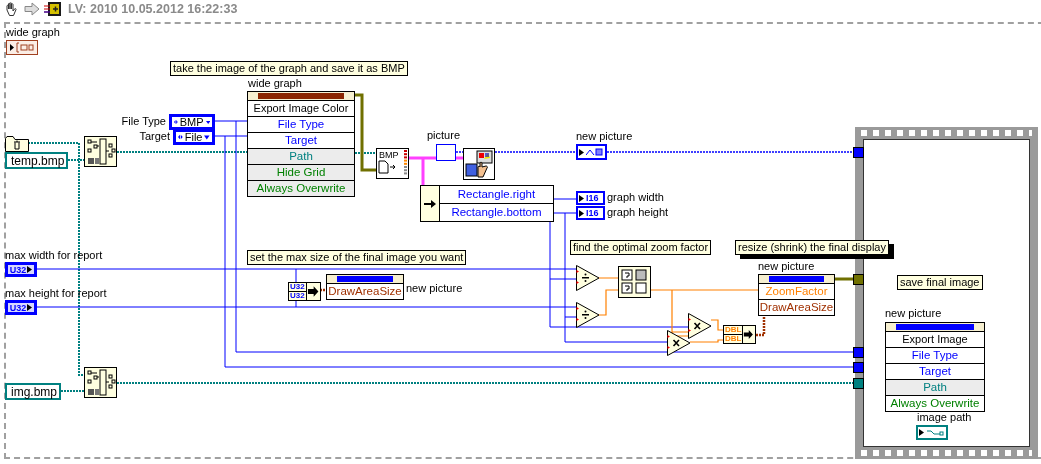 The image size is (1041, 464). What do you see at coordinates (389, 154) in the screenshot?
I see `format-text: BMP` at bounding box center [389, 154].